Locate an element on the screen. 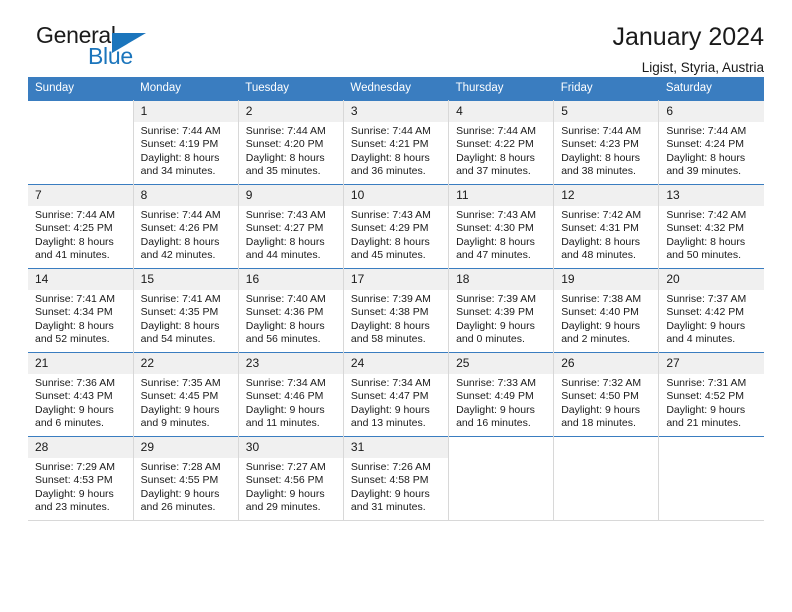  daylight-text: and 13 minutes. is located at coordinates (388, 422).